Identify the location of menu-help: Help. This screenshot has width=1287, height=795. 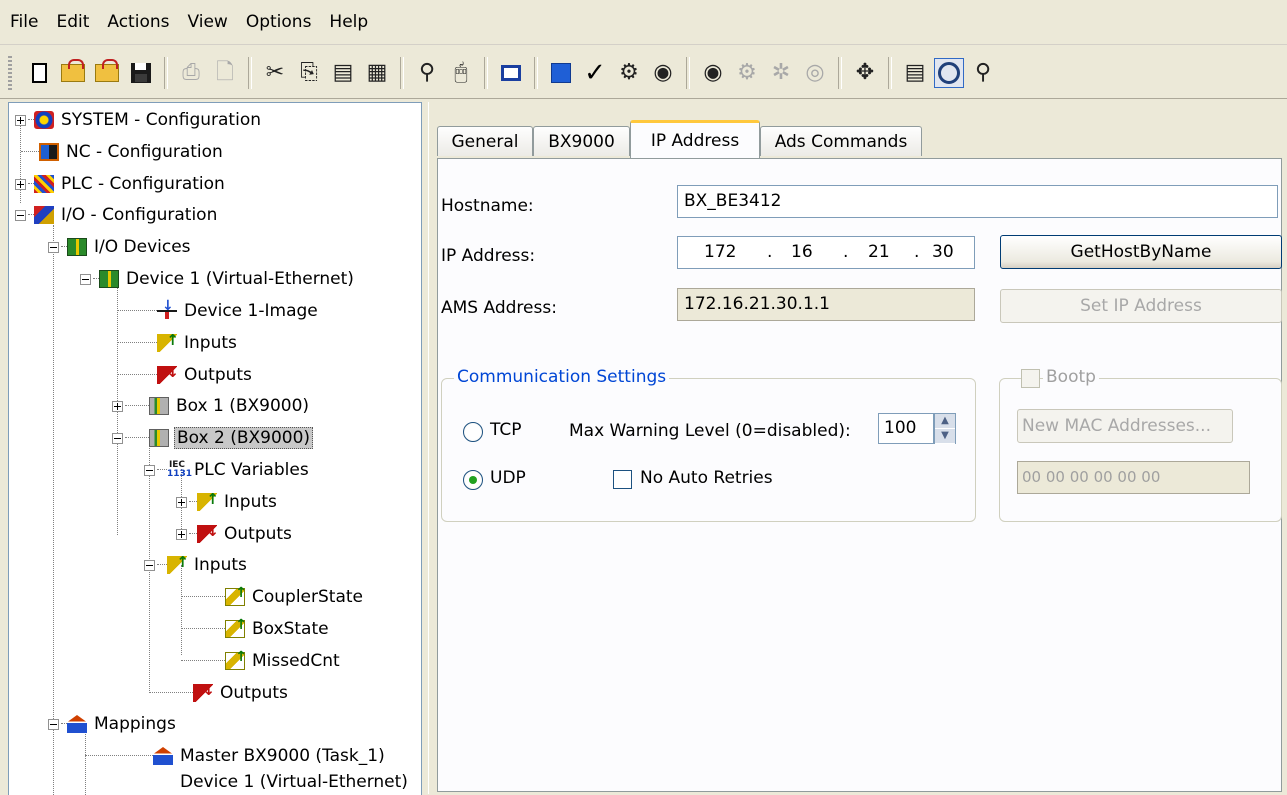
(348, 22).